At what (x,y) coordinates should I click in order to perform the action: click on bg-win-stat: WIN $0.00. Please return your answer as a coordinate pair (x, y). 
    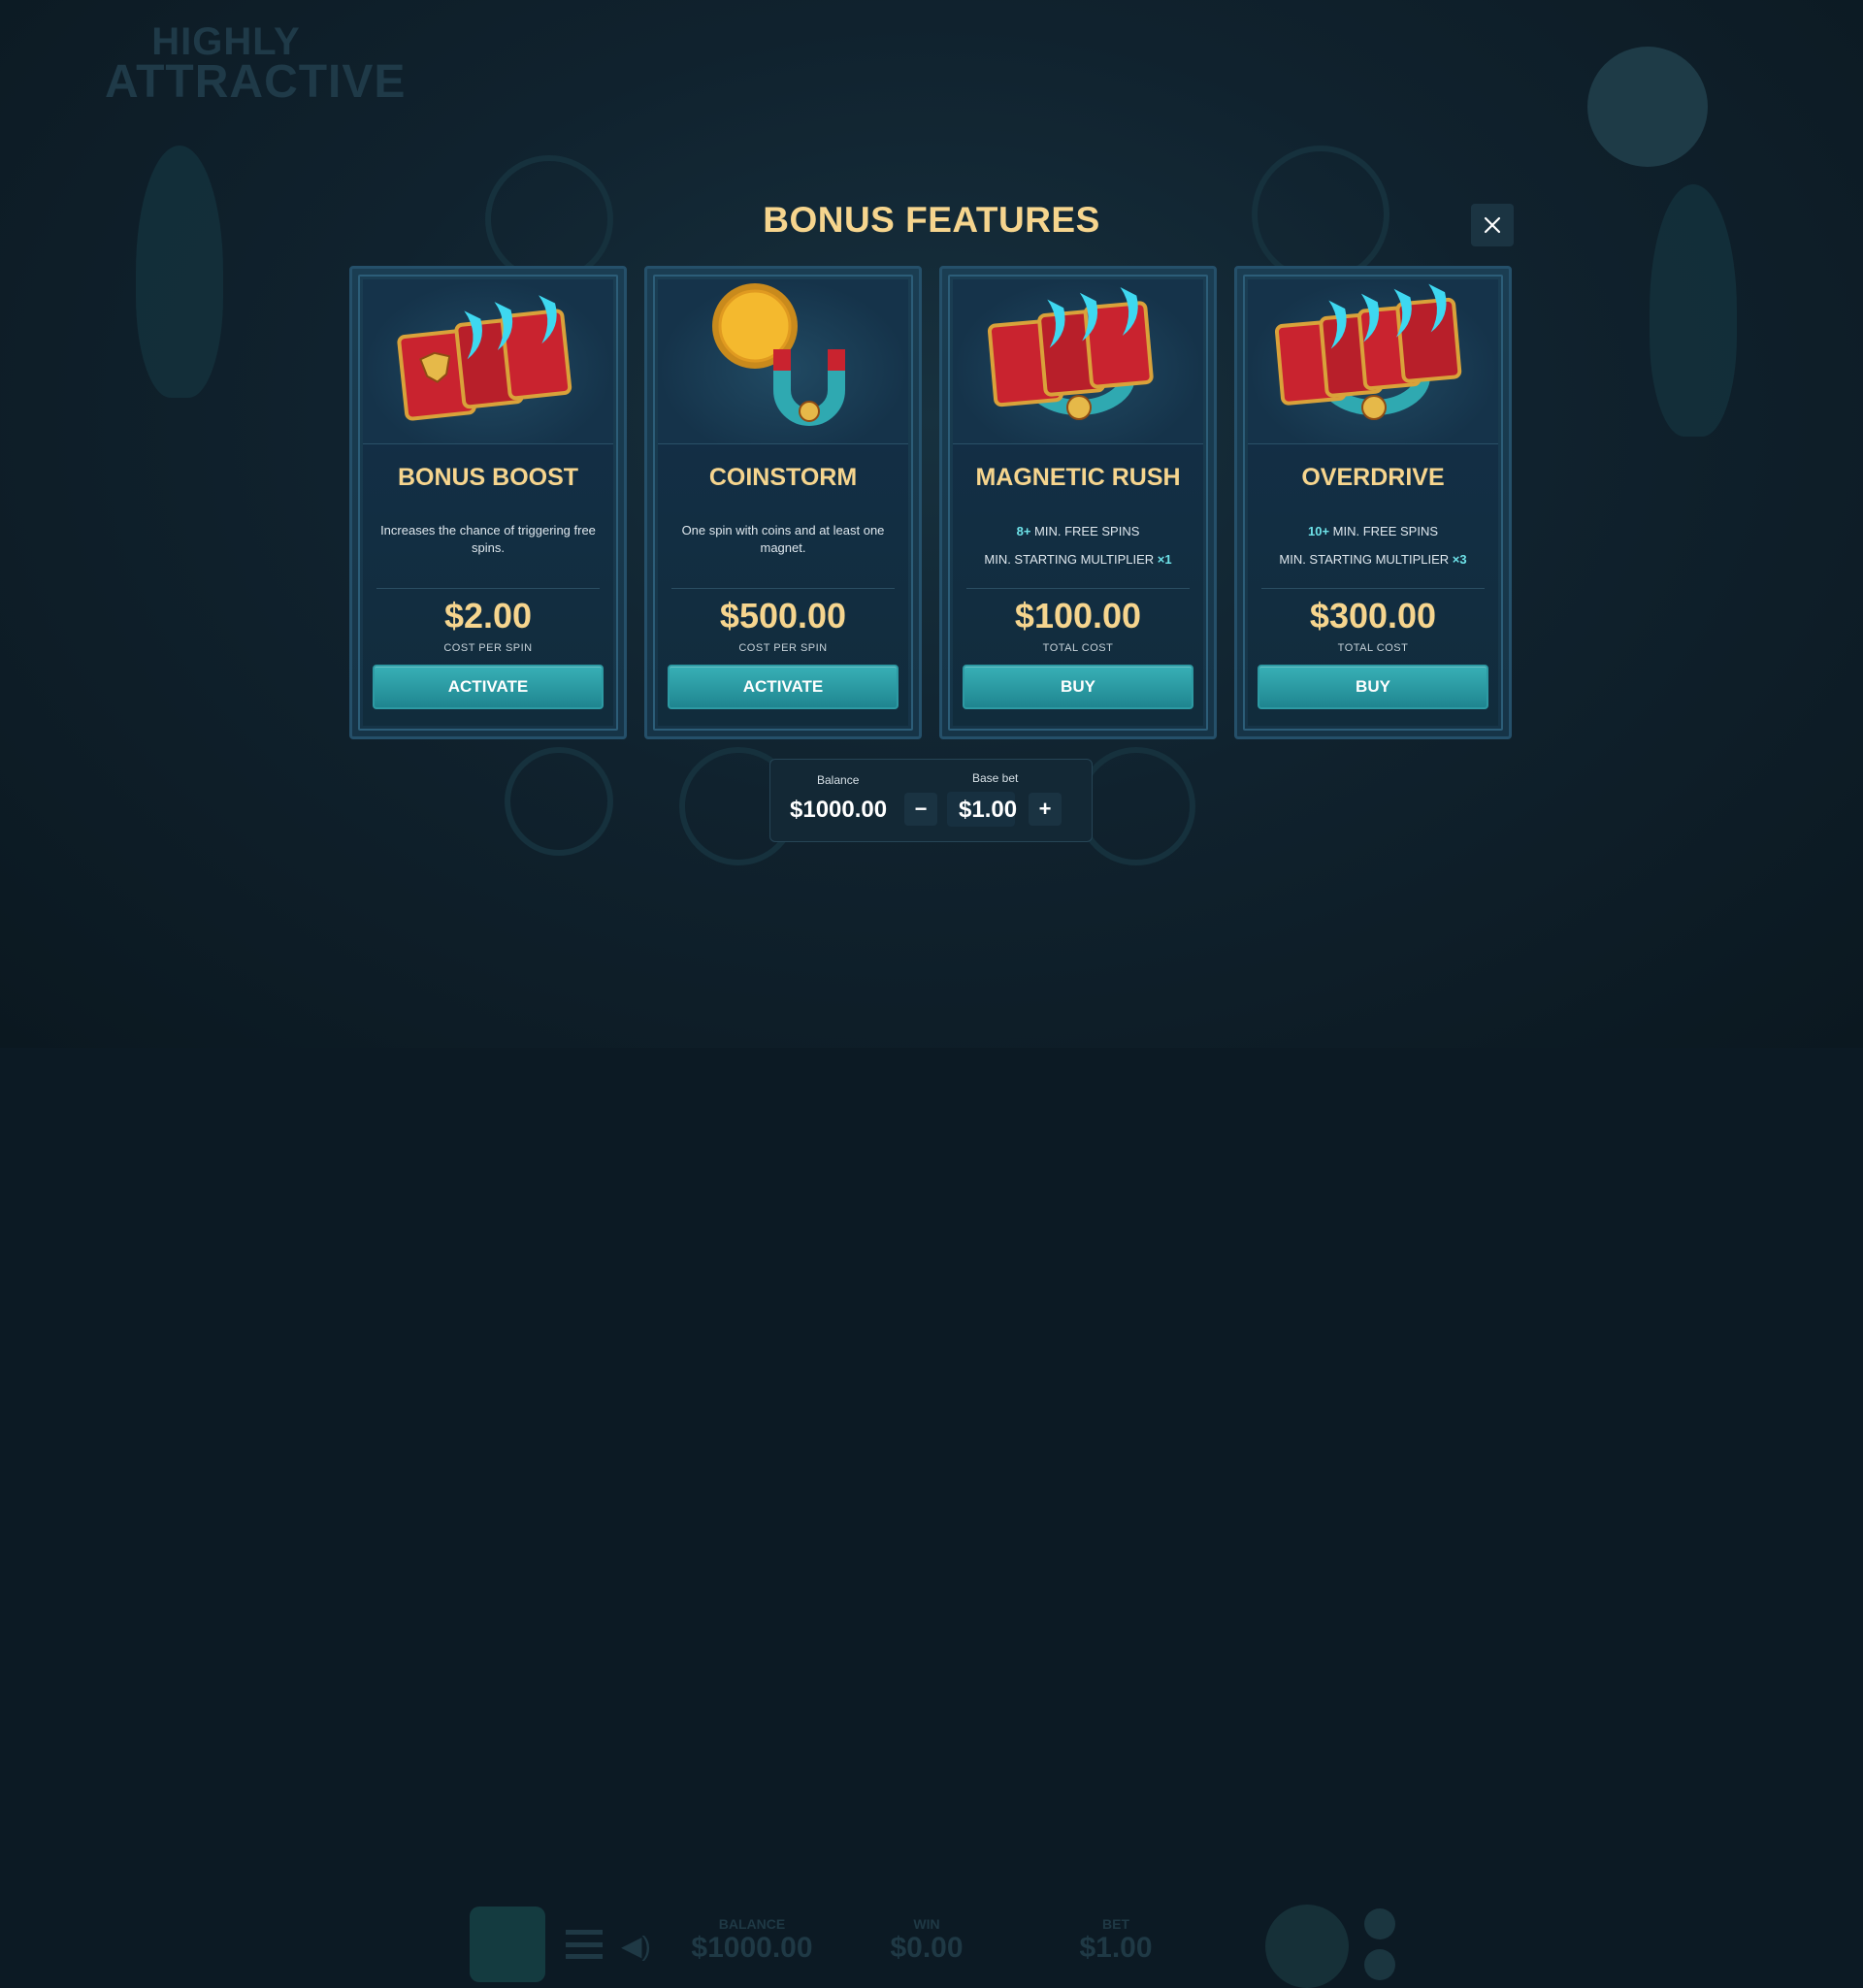
    Looking at the image, I should click on (926, 1940).